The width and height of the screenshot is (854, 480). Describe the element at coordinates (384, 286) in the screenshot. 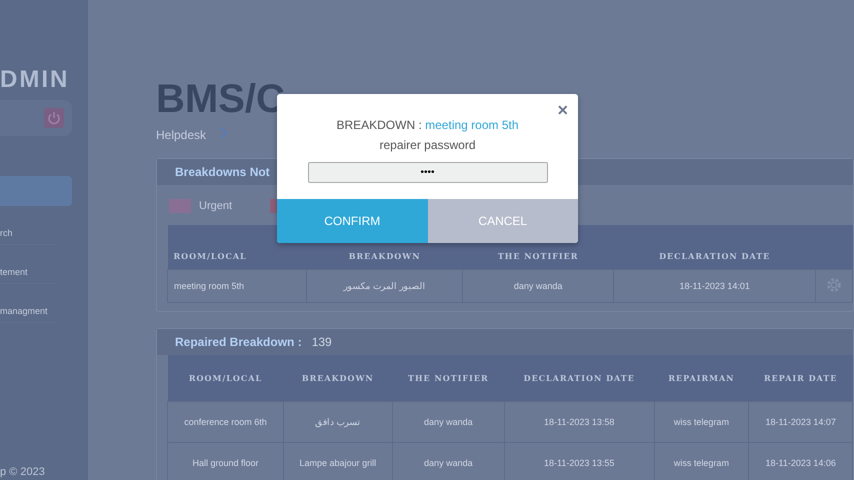

I see `table-cell: الصبور المرت مكسور` at that location.